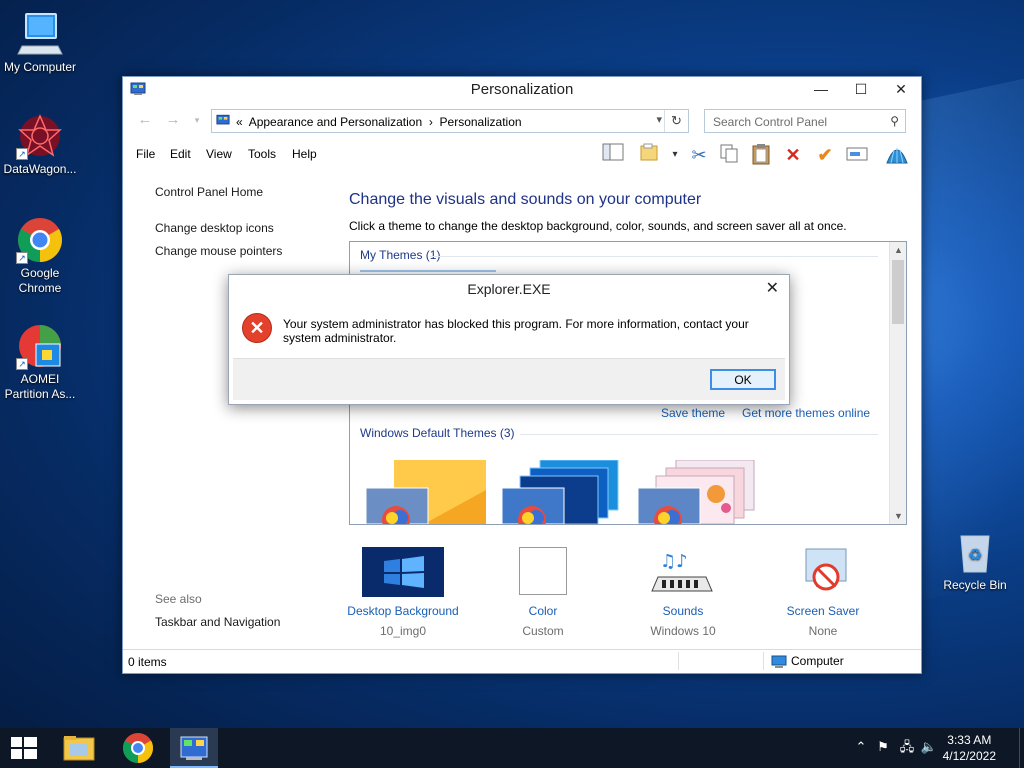 This screenshot has height=768, width=1024. Describe the element at coordinates (806, 413) in the screenshot. I see `get-more-themes-link: Get more themes online` at that location.